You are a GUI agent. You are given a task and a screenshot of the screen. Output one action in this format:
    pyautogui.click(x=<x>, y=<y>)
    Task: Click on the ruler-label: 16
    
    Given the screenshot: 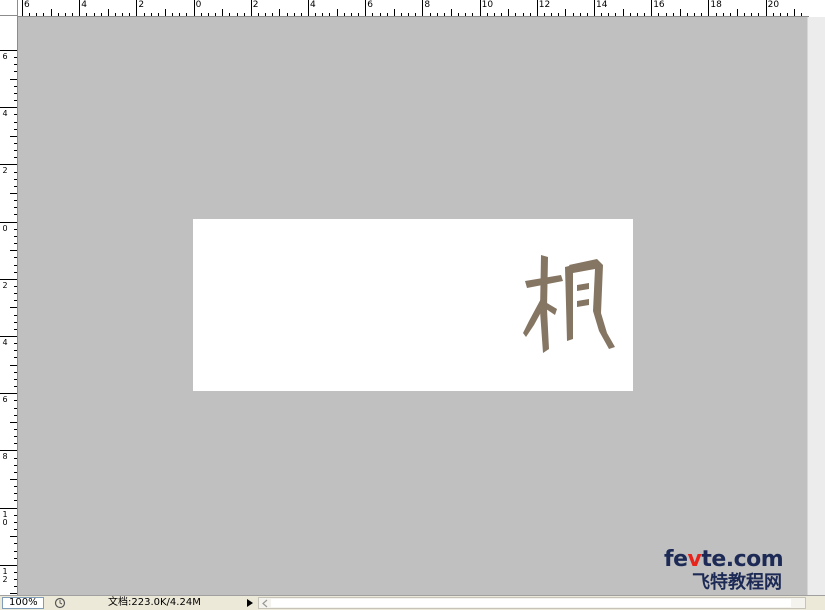 What is the action you would take?
    pyautogui.click(x=659, y=5)
    